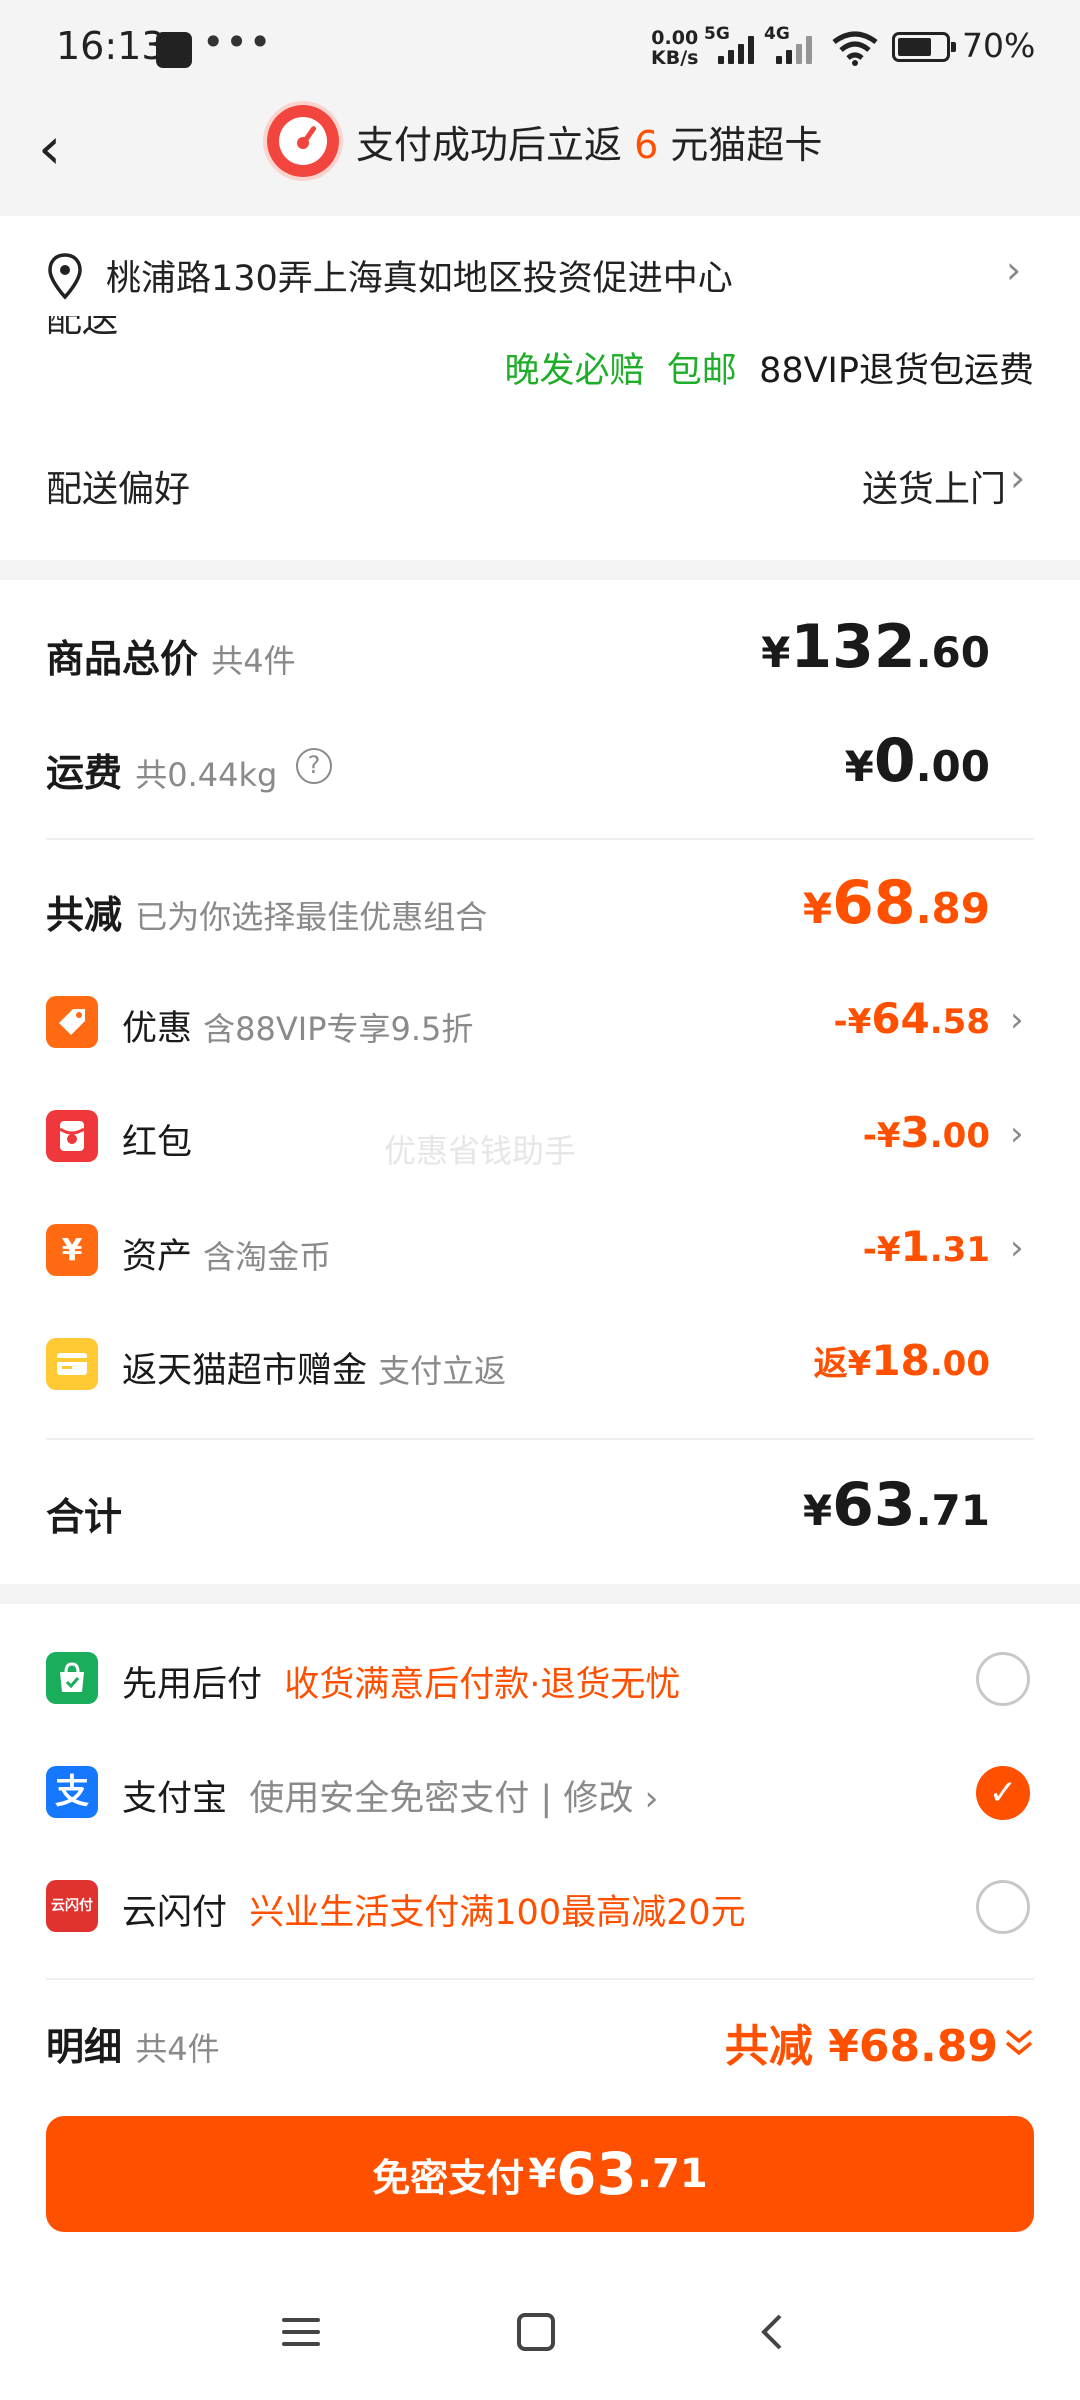 This screenshot has height=2400, width=1080. What do you see at coordinates (111, 46) in the screenshot?
I see `status-time: 16:13` at bounding box center [111, 46].